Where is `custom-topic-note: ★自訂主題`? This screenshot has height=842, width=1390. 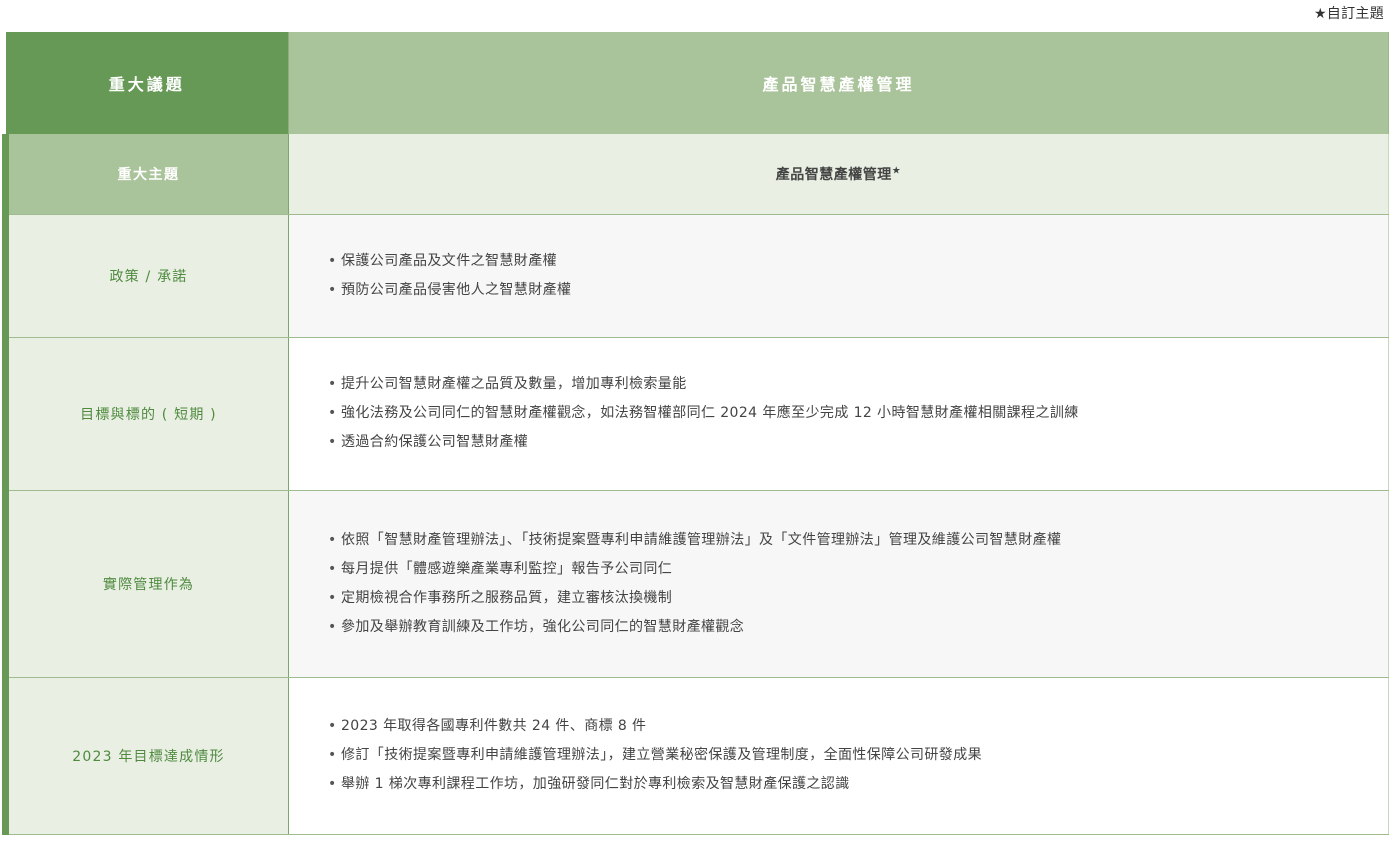 custom-topic-note: ★自訂主題 is located at coordinates (1348, 14).